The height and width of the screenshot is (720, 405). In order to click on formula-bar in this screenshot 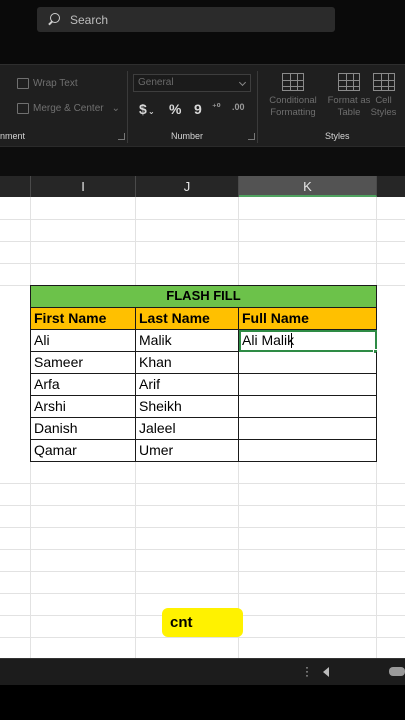, I will do `click(202, 161)`.